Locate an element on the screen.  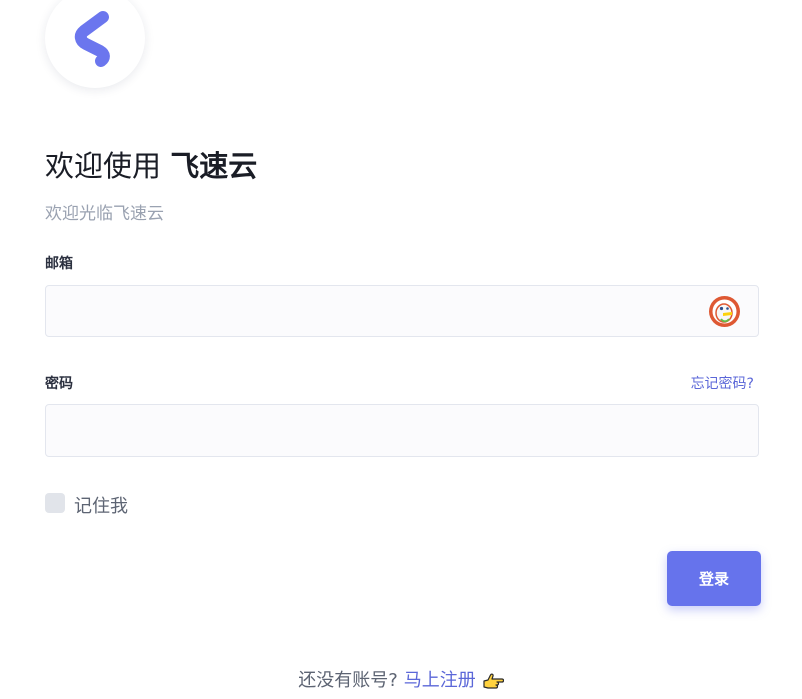
pointing-hand-icon is located at coordinates (493, 681).